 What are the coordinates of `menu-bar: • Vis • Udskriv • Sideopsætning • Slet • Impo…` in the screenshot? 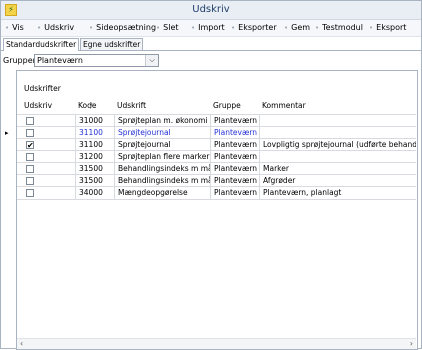 It's located at (211, 28).